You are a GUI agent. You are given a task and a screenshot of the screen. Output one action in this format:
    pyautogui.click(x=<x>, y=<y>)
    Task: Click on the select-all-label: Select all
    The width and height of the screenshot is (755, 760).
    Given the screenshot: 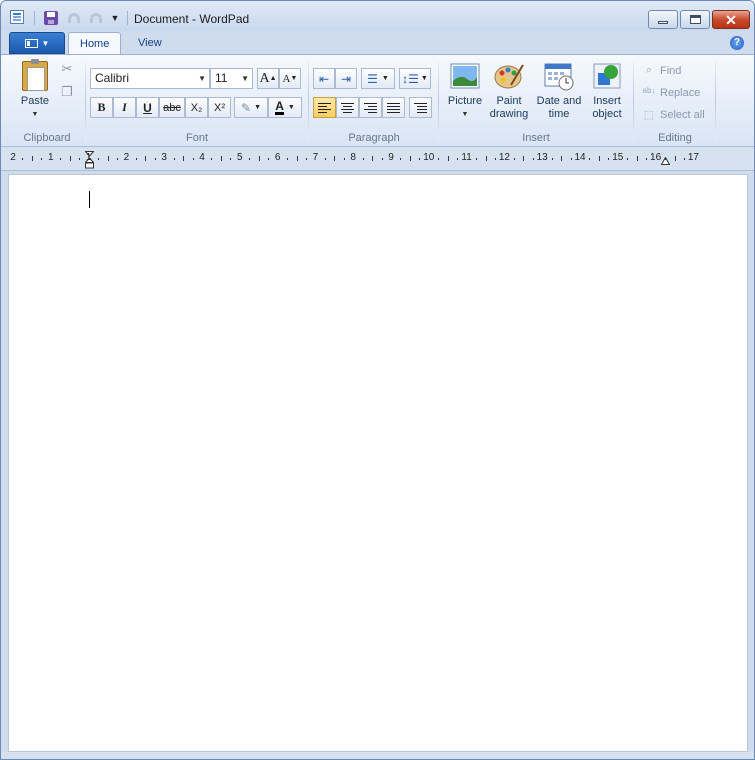 What is the action you would take?
    pyautogui.click(x=682, y=114)
    